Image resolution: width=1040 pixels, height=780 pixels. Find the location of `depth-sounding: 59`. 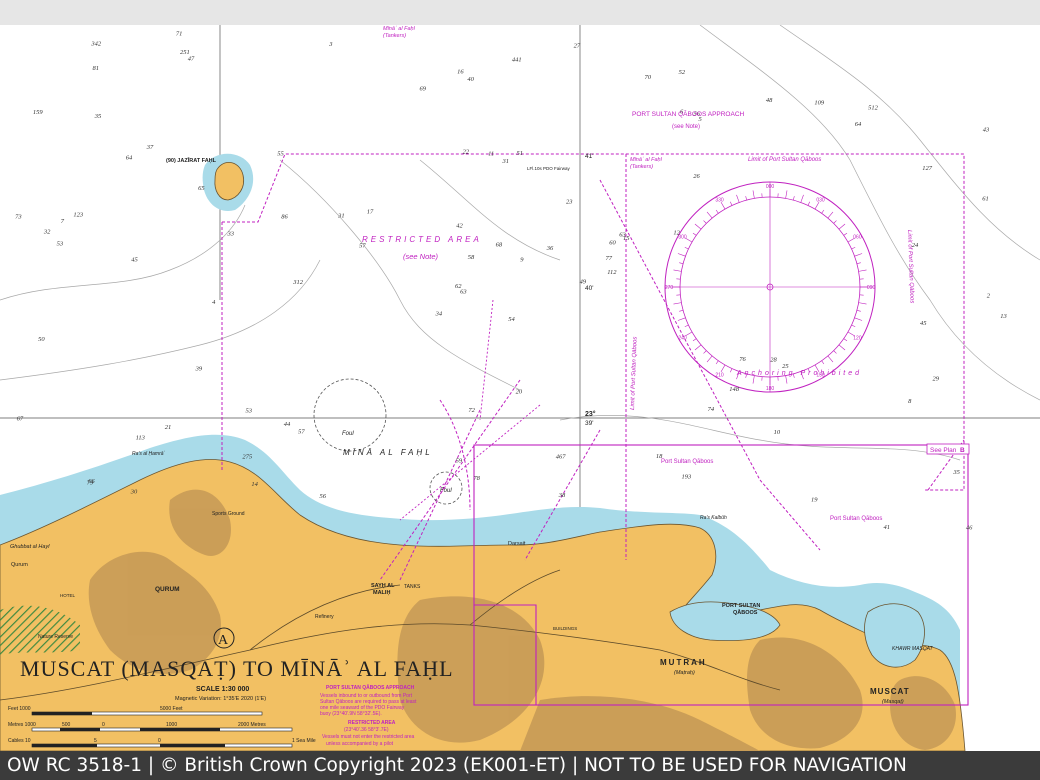

depth-sounding: 59 is located at coordinates (459, 461).